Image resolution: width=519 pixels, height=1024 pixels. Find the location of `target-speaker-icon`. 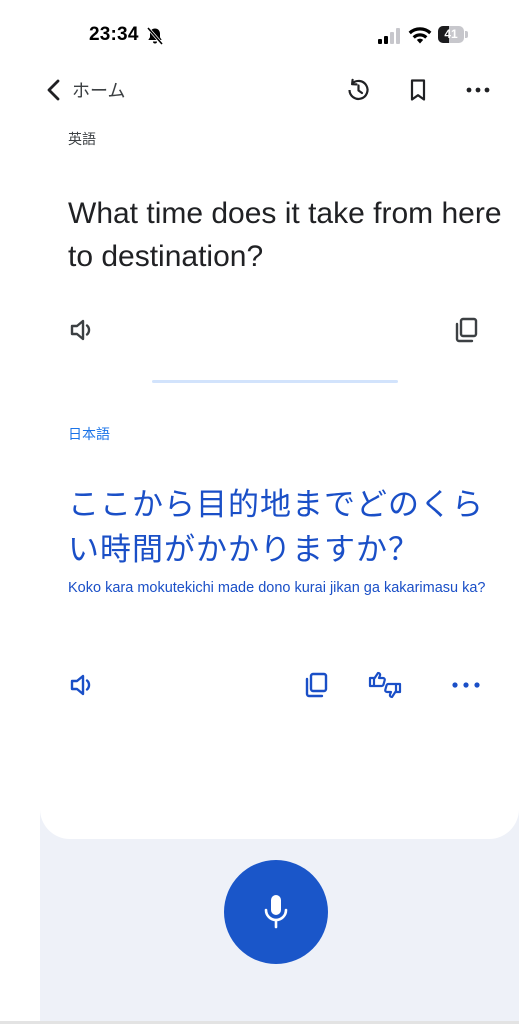

target-speaker-icon is located at coordinates (83, 685).